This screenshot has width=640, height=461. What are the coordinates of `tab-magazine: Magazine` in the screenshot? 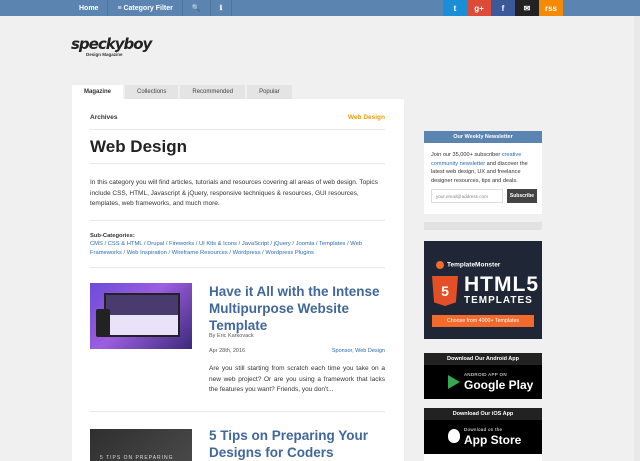 It's located at (98, 92).